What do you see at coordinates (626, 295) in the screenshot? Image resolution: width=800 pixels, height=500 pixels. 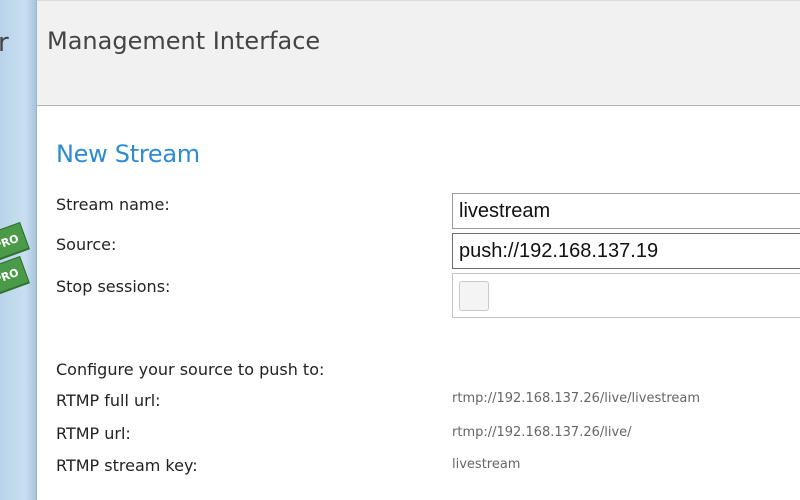 I see `stop-sessions-field` at bounding box center [626, 295].